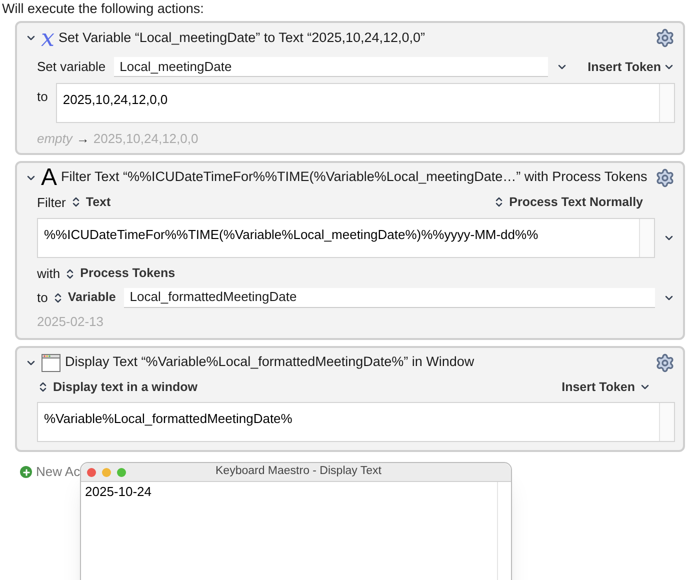 The height and width of the screenshot is (580, 690). What do you see at coordinates (128, 274) in the screenshot?
I see `process-popup: Process Tokens` at bounding box center [128, 274].